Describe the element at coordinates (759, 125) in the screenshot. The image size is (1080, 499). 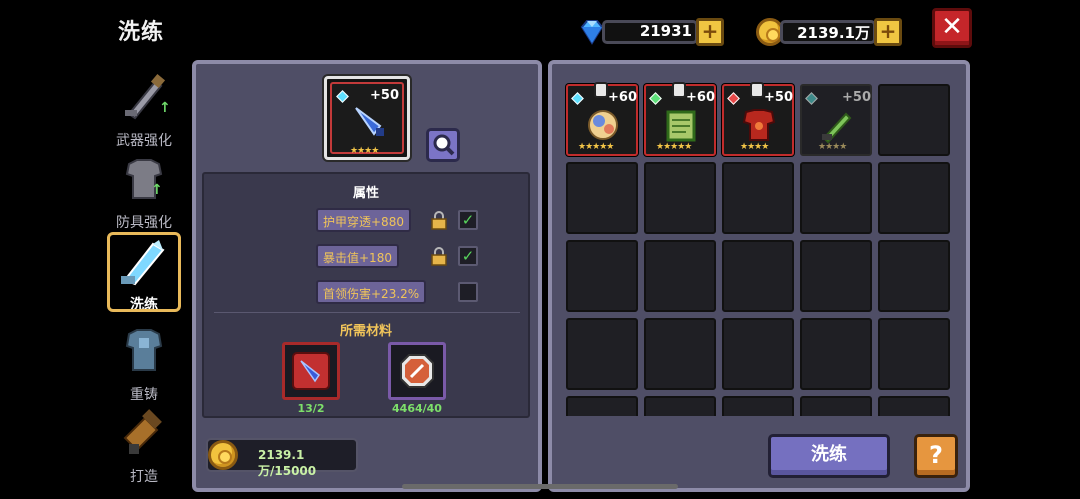
I see `red-armor-icon` at that location.